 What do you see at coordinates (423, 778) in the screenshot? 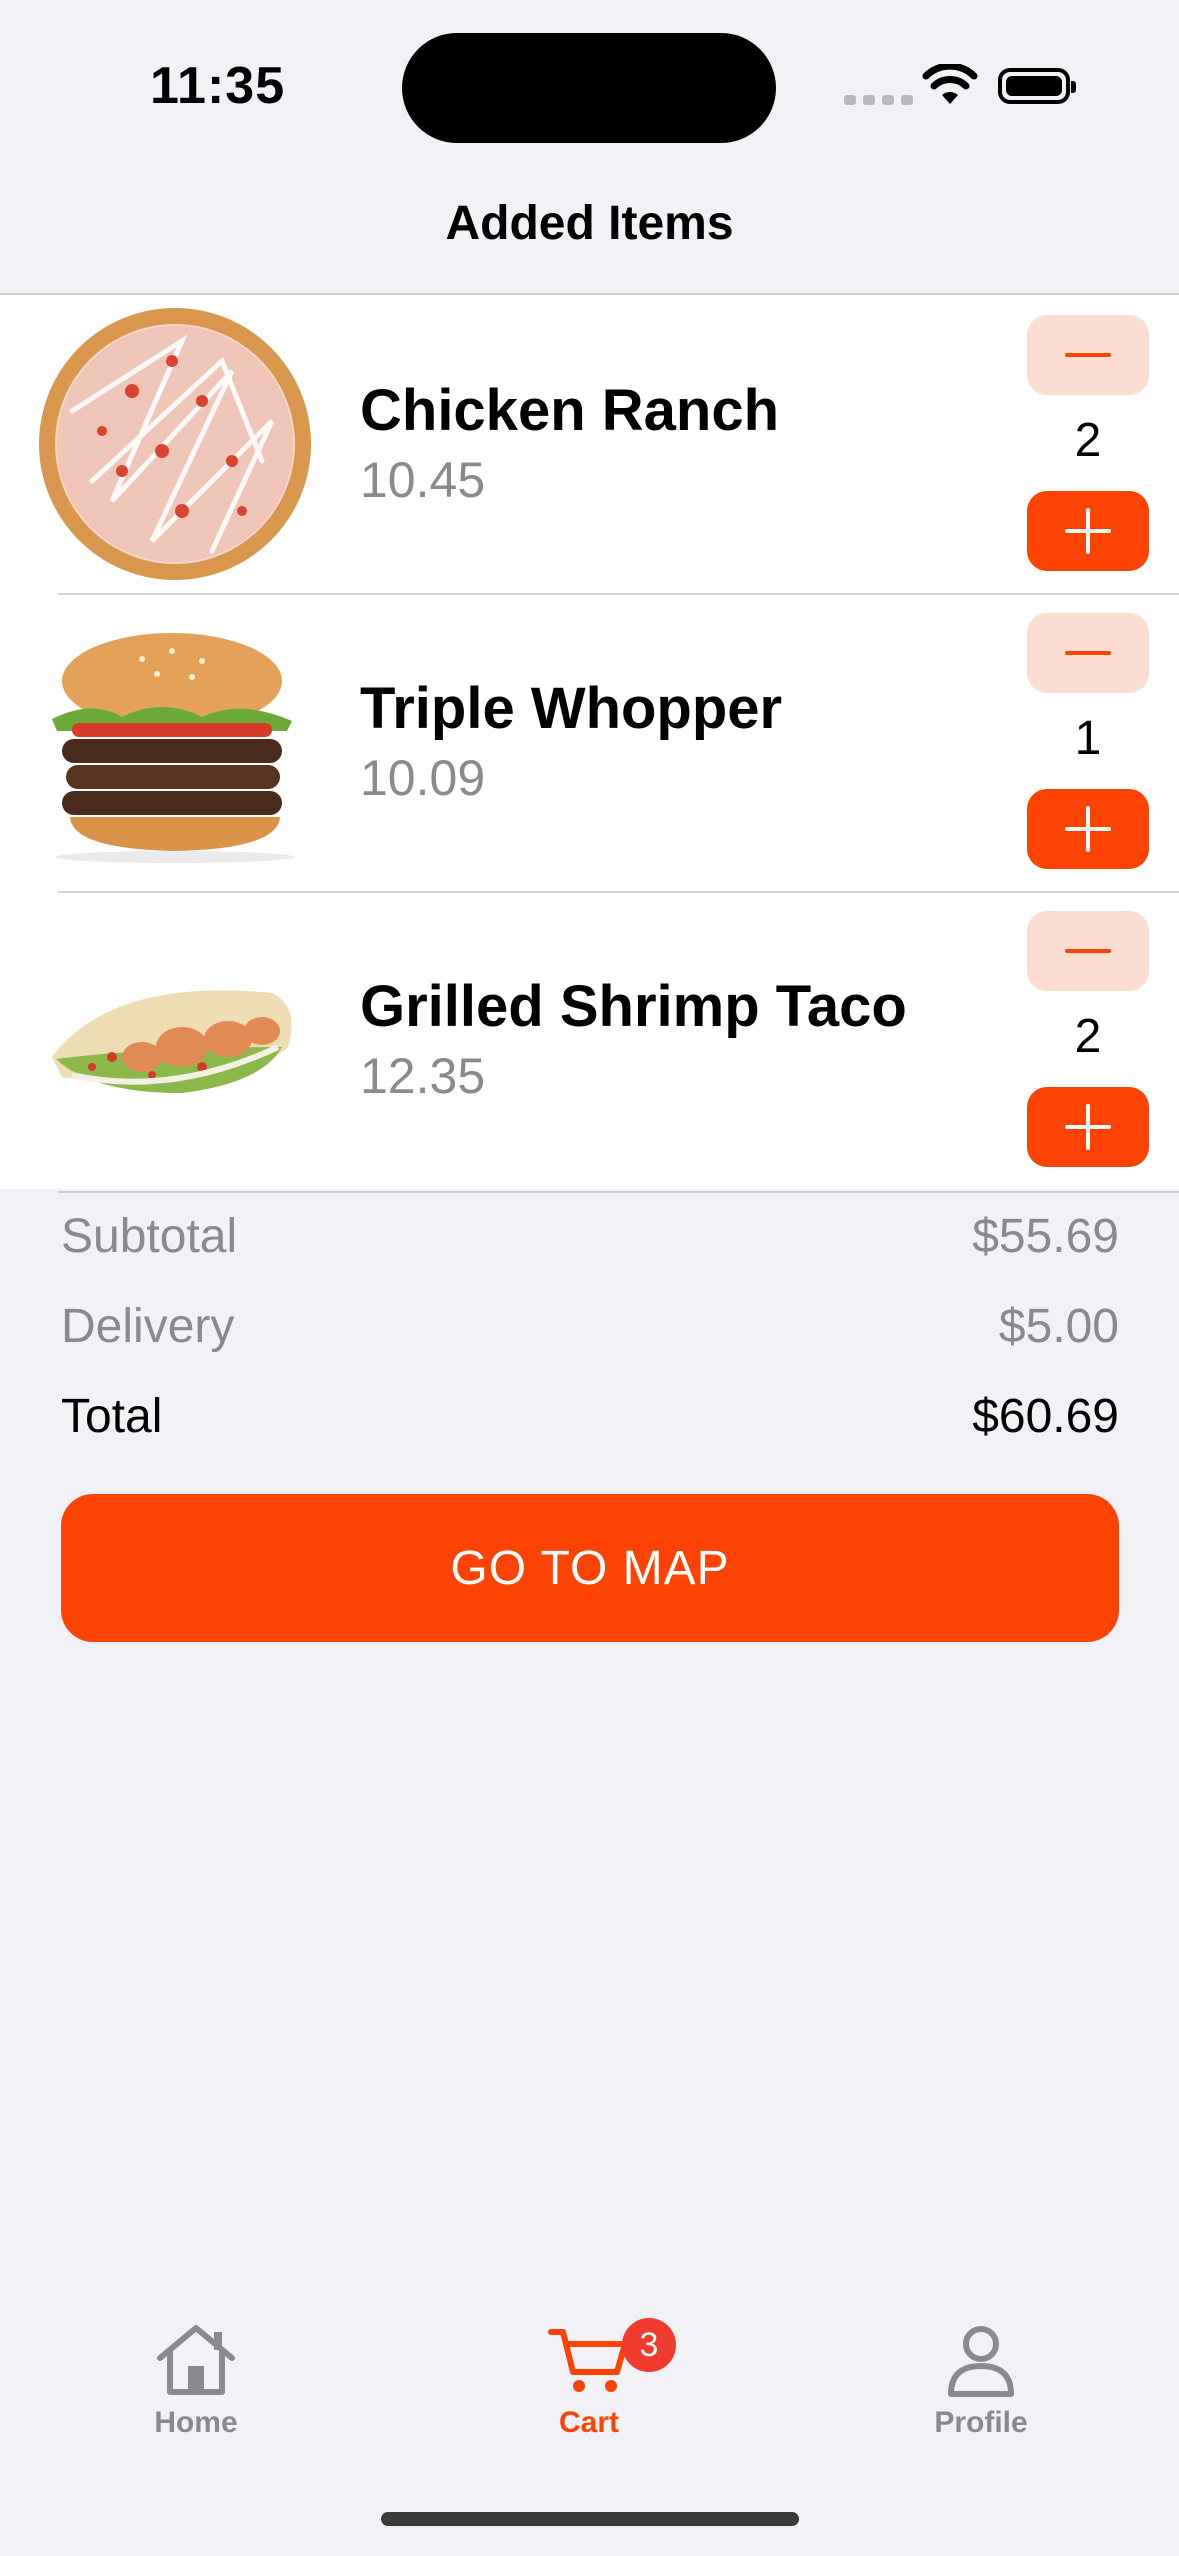
I see `item-price: 10.09` at bounding box center [423, 778].